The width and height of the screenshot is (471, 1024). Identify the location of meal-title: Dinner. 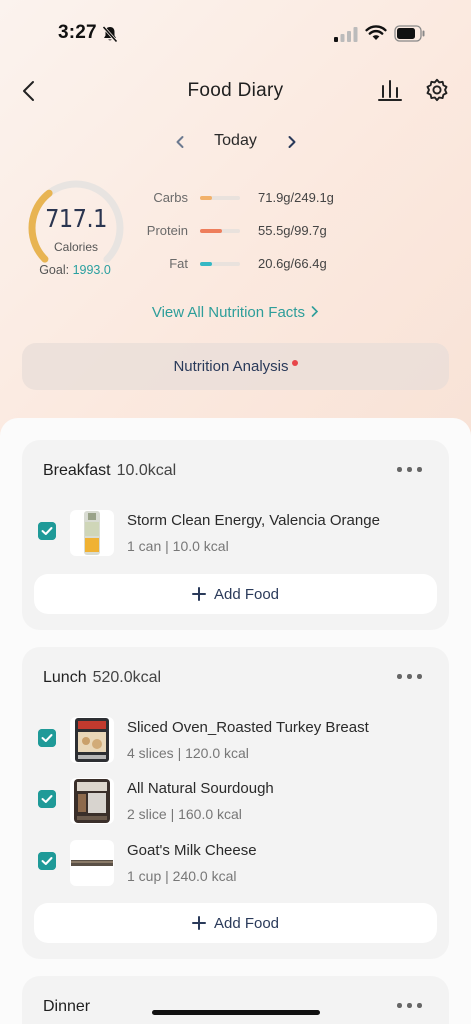
(66, 1007).